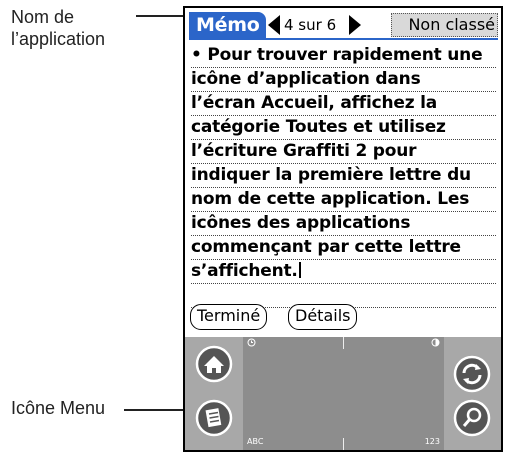  What do you see at coordinates (343, 200) in the screenshot?
I see `memo-line: nom de cette application. Les` at bounding box center [343, 200].